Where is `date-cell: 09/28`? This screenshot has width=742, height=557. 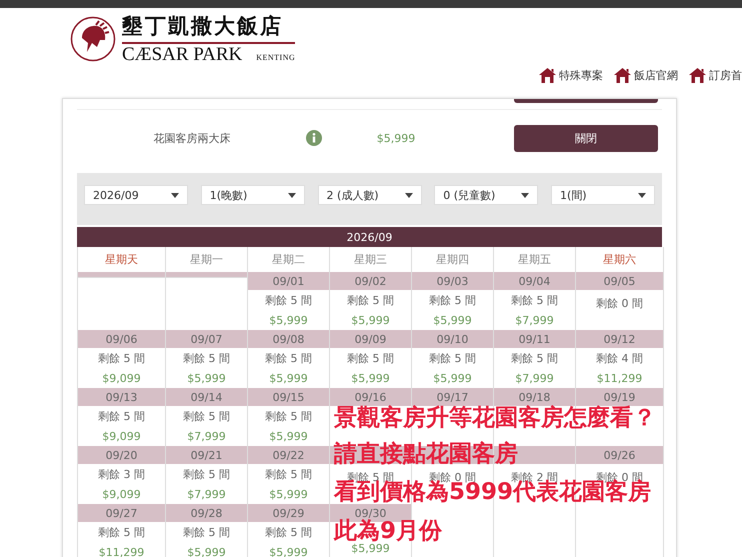
date-cell: 09/28 is located at coordinates (206, 513).